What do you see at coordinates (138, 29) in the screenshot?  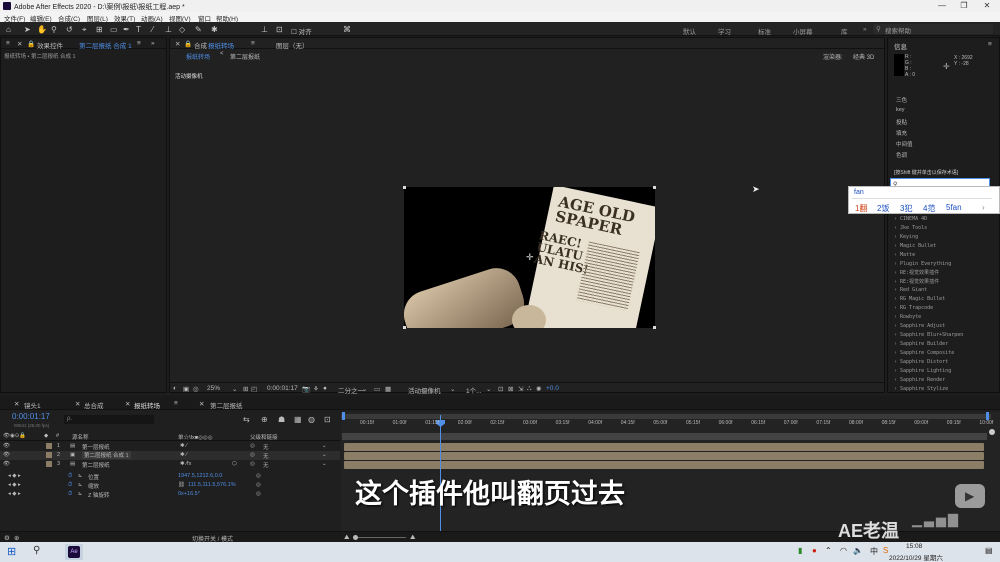 I see `type-tool-icon: T` at bounding box center [138, 29].